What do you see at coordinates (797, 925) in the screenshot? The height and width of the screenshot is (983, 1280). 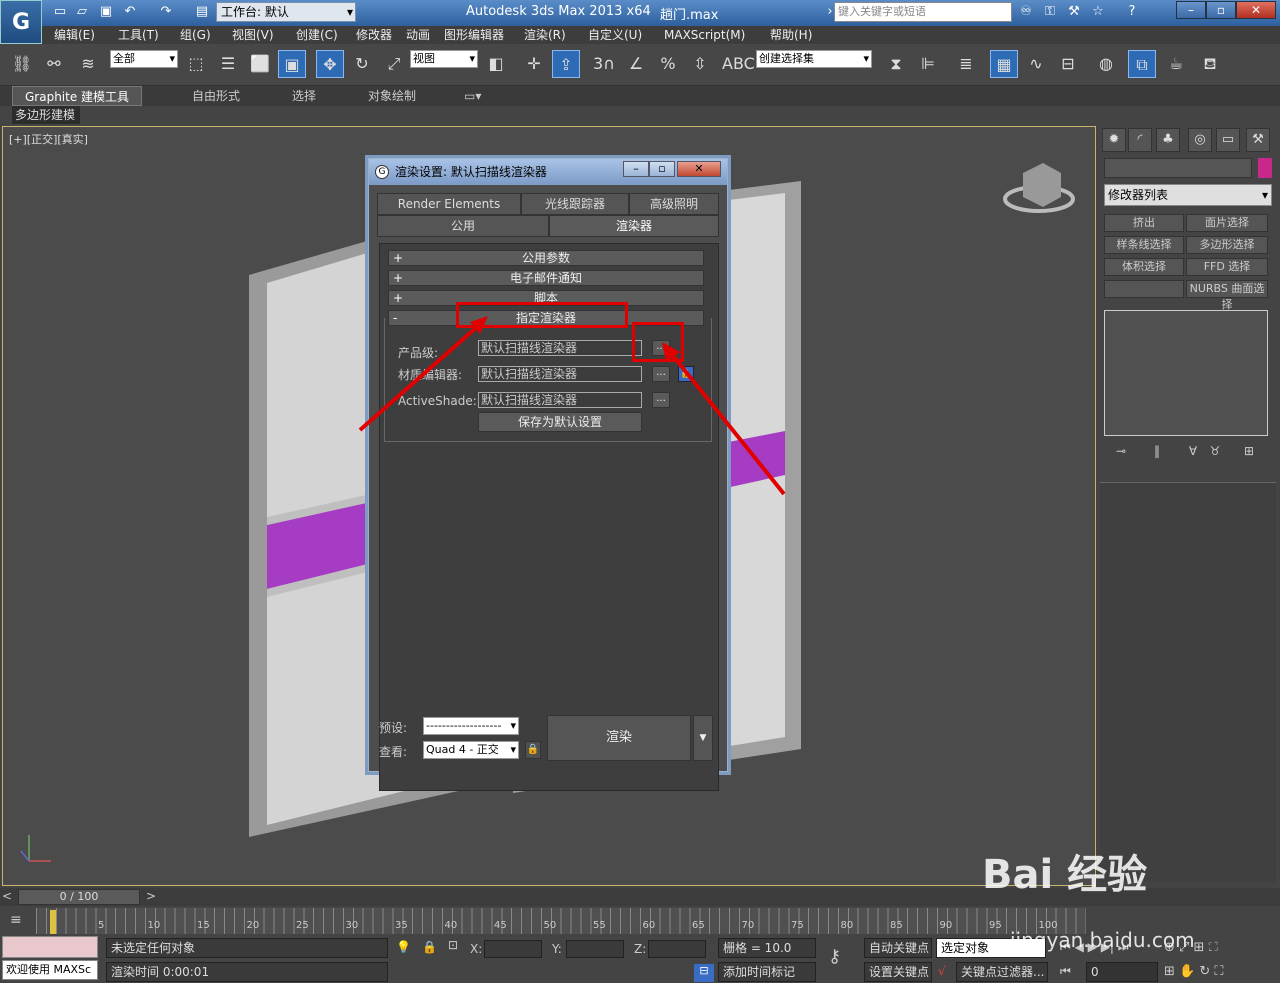 I see `track-bar-tick-label: 75` at bounding box center [797, 925].